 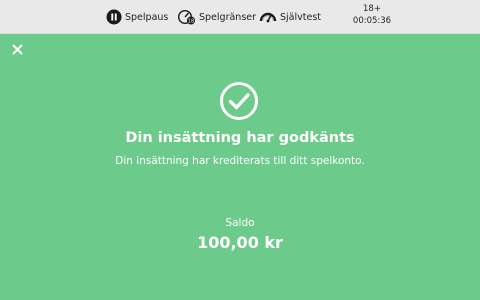 I want to click on spelpaus-button: Spelpaus, so click(x=137, y=17).